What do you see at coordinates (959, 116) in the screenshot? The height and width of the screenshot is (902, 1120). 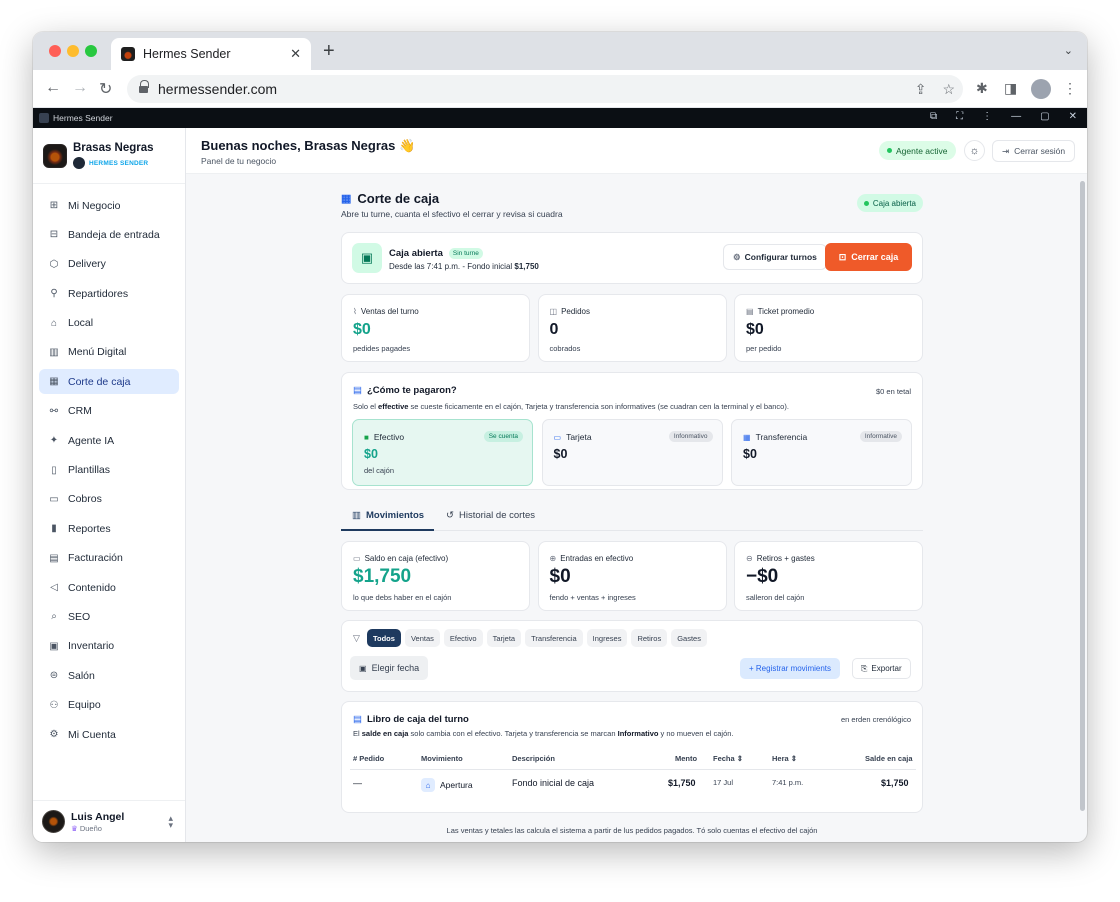 I see `screenshot-icon: ⛶` at bounding box center [959, 116].